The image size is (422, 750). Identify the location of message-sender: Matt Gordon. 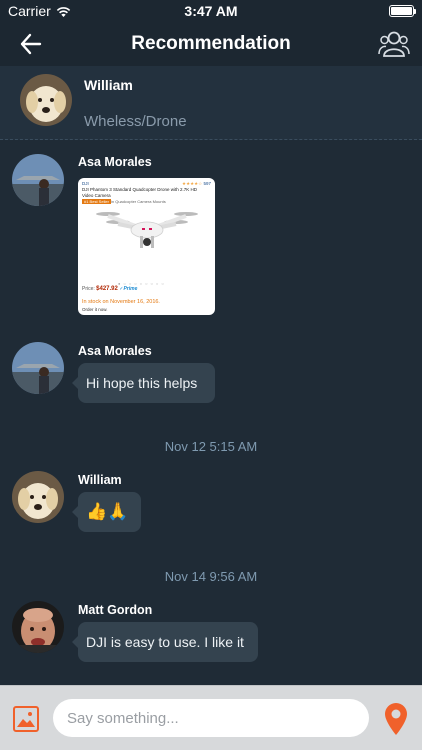
(115, 610).